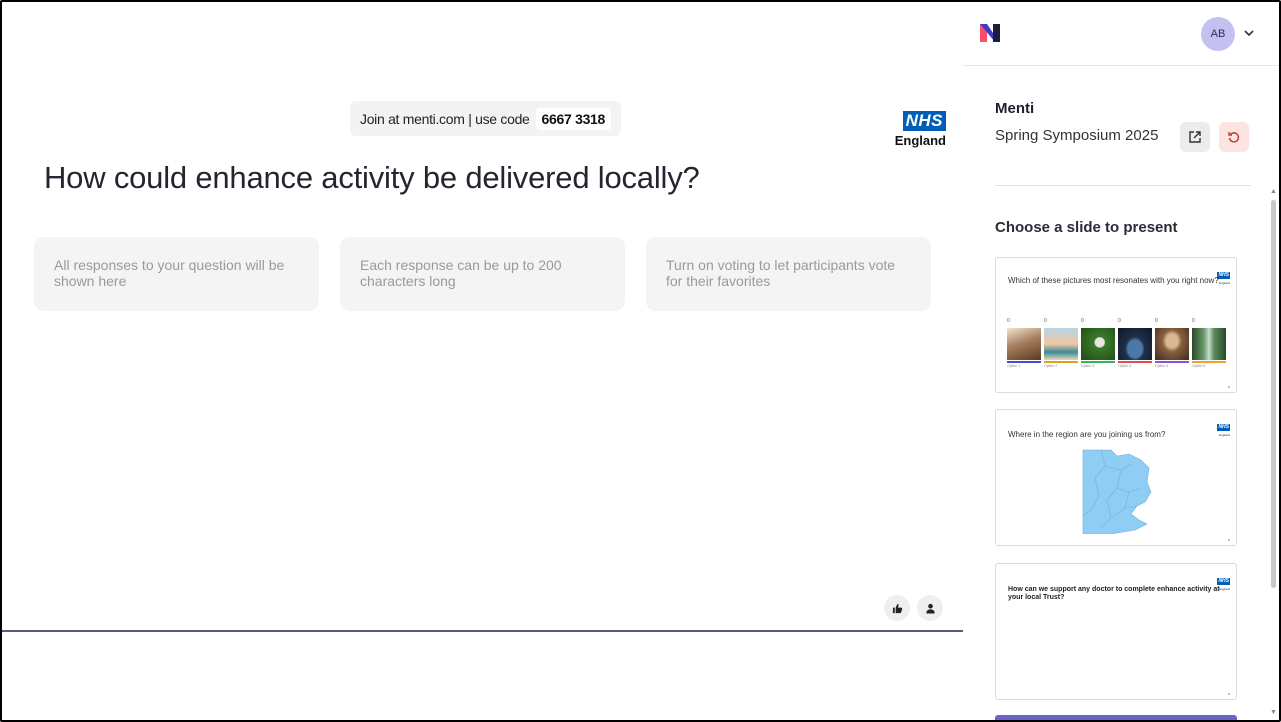  I want to click on image-option: 0 Option 6, so click(1209, 343).